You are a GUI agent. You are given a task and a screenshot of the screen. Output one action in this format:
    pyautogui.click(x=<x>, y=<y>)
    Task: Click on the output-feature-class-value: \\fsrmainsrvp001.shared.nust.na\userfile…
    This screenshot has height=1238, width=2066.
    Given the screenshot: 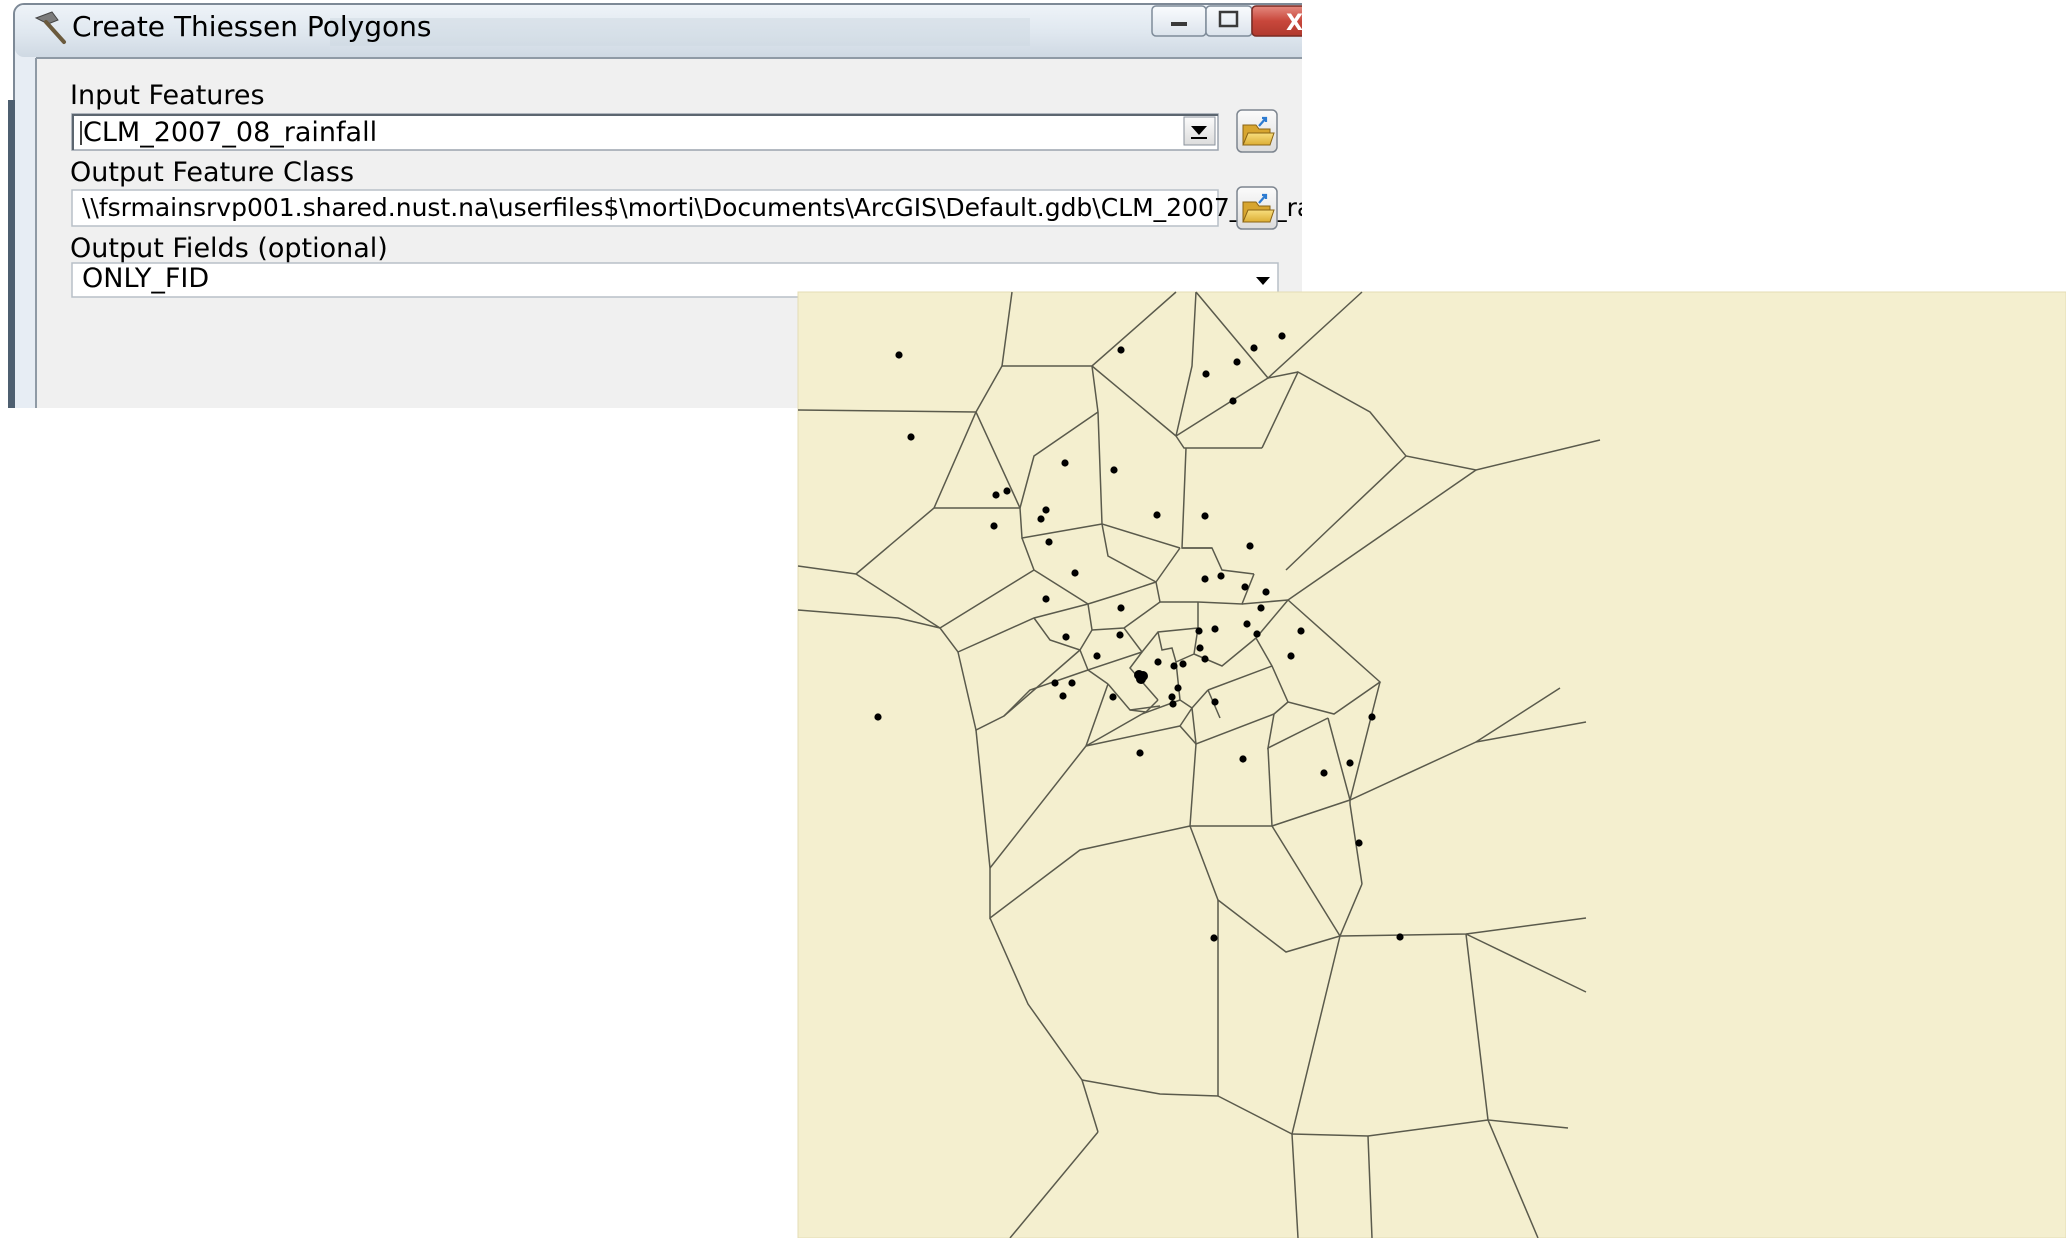 What is the action you would take?
    pyautogui.click(x=791, y=207)
    